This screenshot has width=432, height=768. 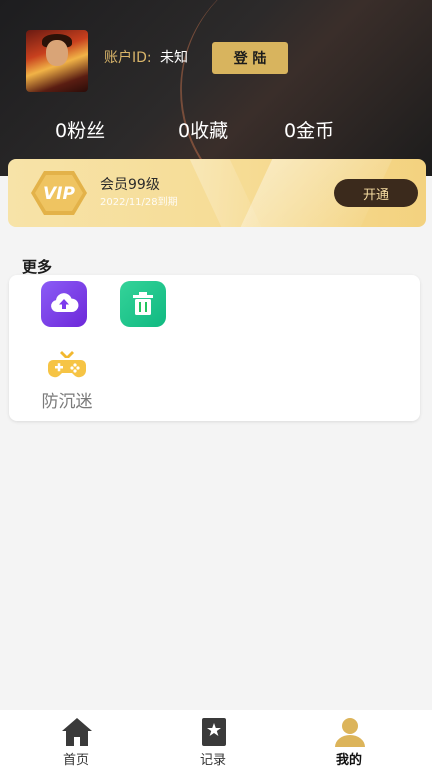 What do you see at coordinates (250, 58) in the screenshot?
I see `login-button: 登 陆` at bounding box center [250, 58].